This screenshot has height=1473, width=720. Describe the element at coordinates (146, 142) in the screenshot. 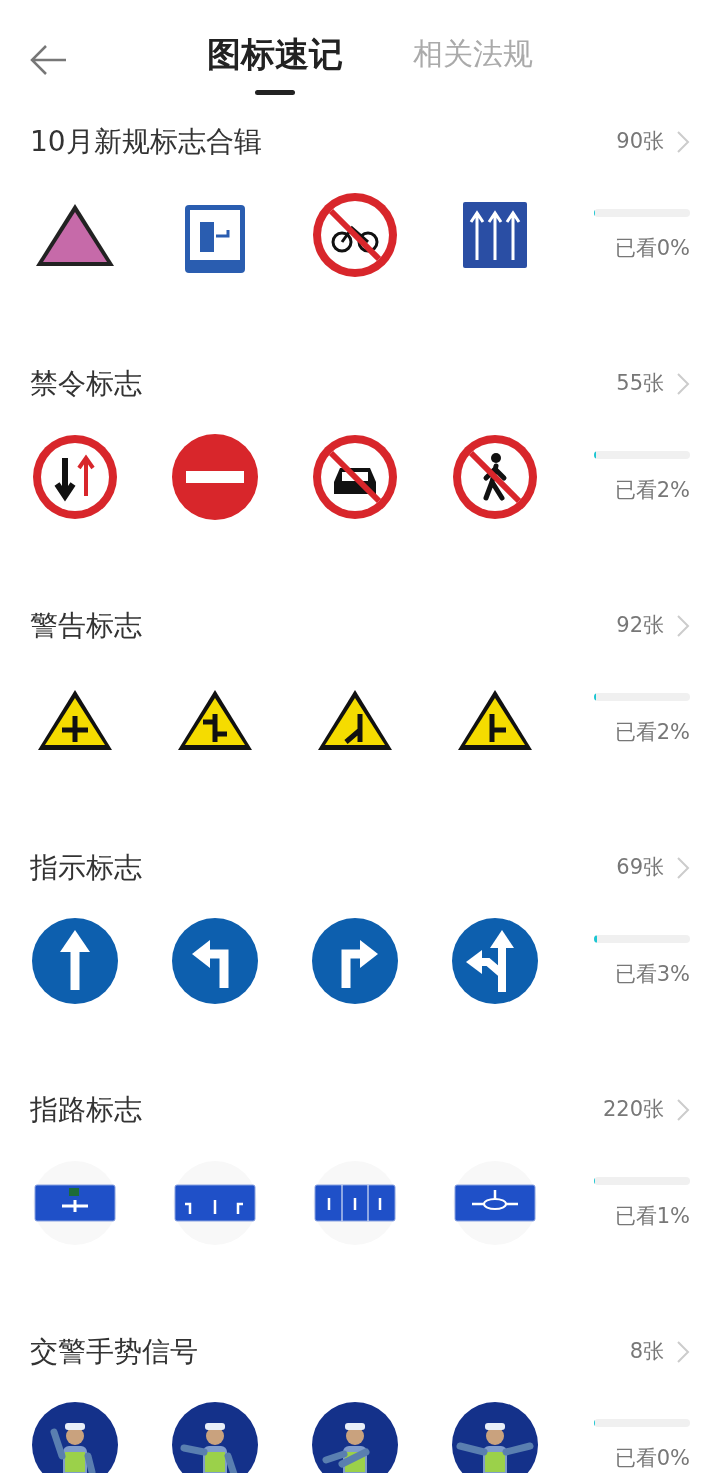

I see `section-title: 10月新规标志合辑` at that location.